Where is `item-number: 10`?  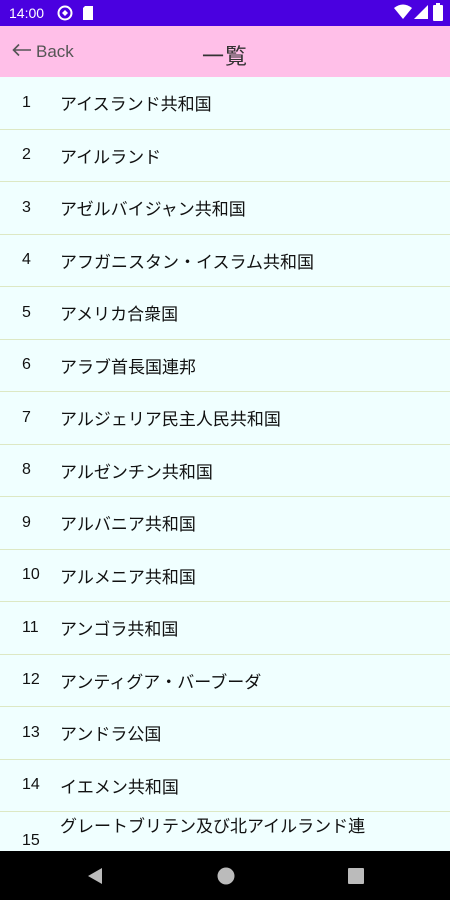
item-number: 10 is located at coordinates (31, 575).